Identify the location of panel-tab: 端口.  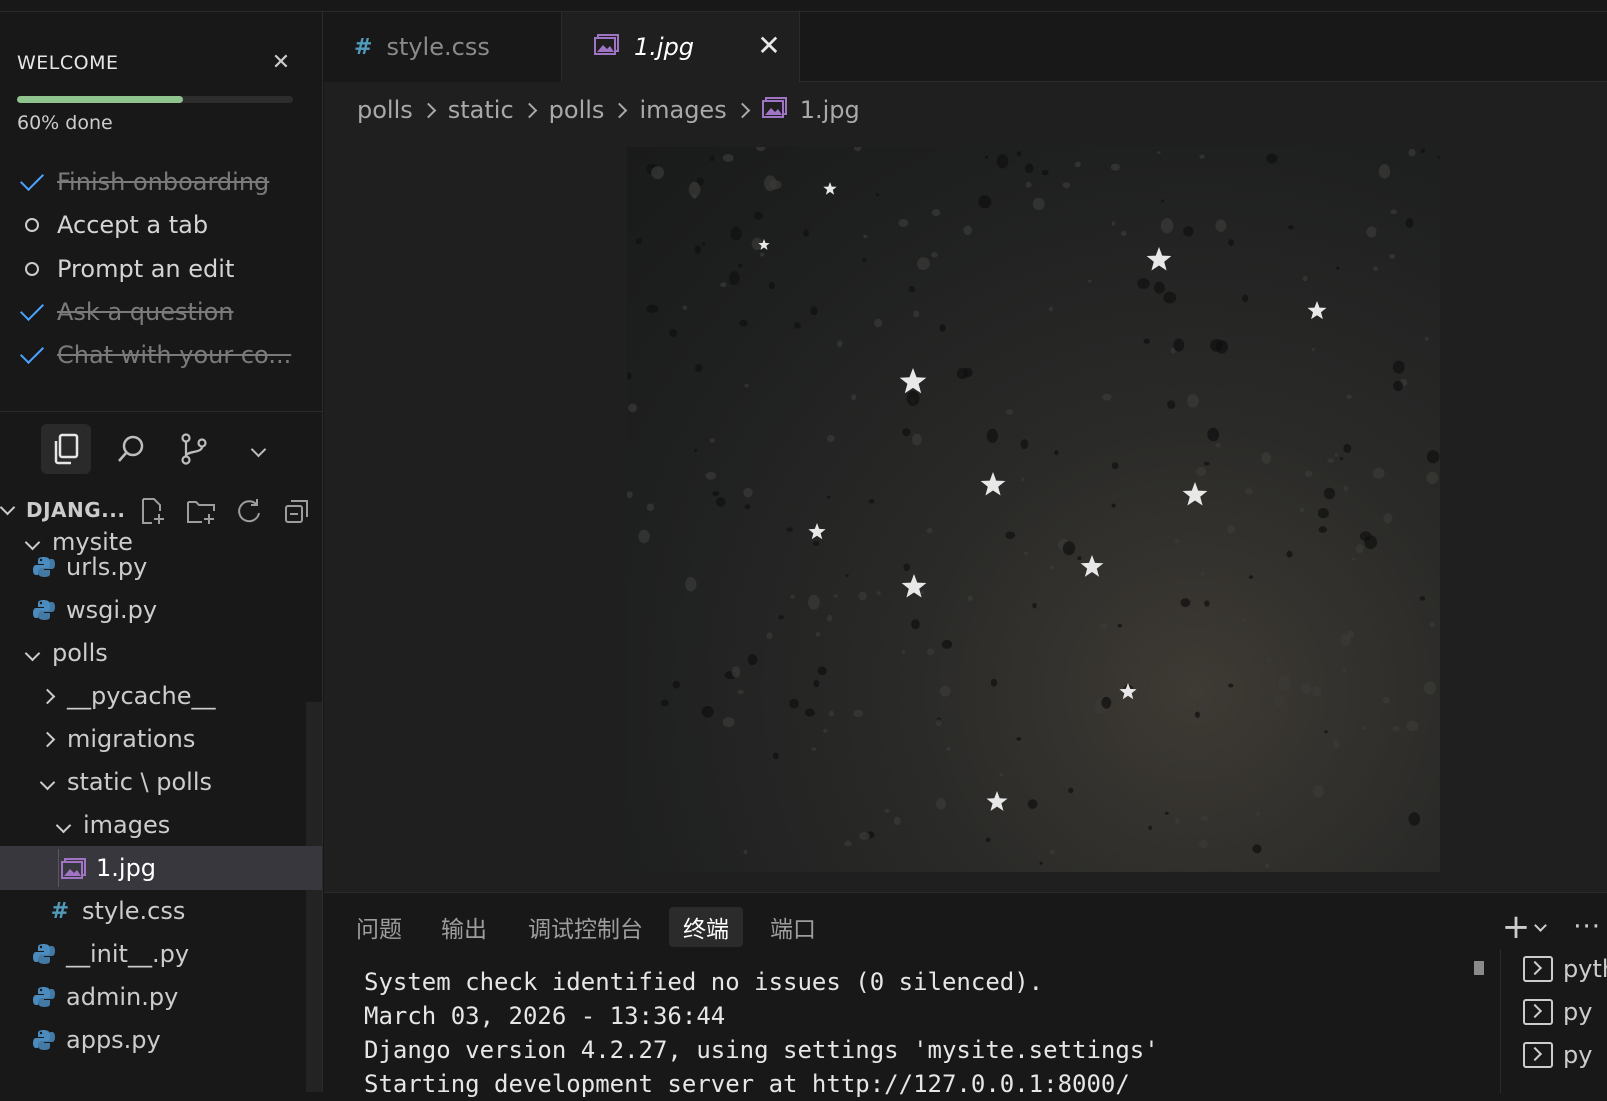
(793, 927).